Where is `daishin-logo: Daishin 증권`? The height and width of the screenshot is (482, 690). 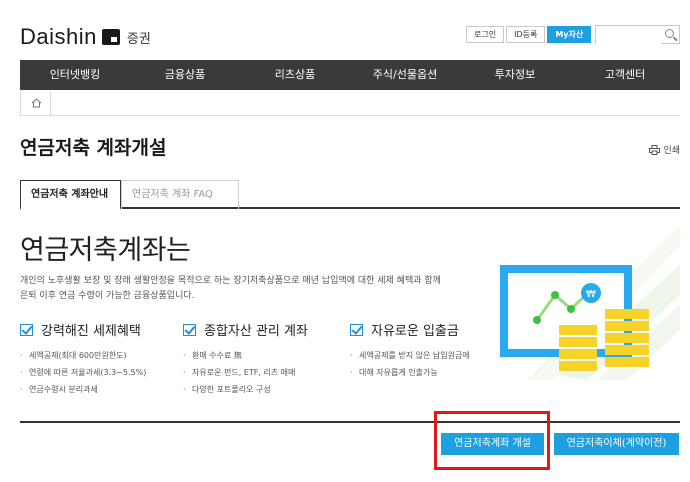 daishin-logo: Daishin 증권 is located at coordinates (85, 37).